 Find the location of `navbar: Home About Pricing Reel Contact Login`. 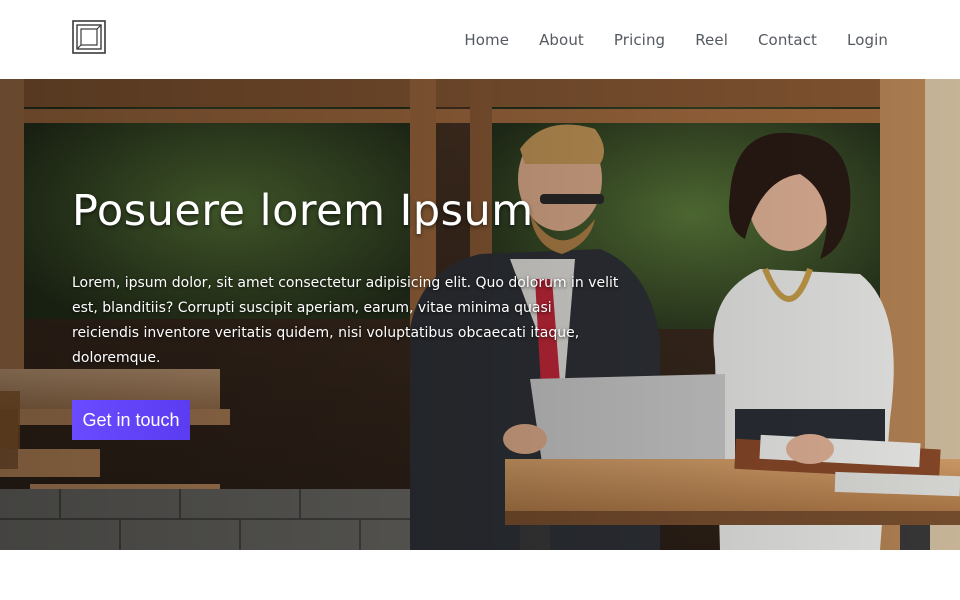

navbar: Home About Pricing Reel Contact Login is located at coordinates (480, 39).